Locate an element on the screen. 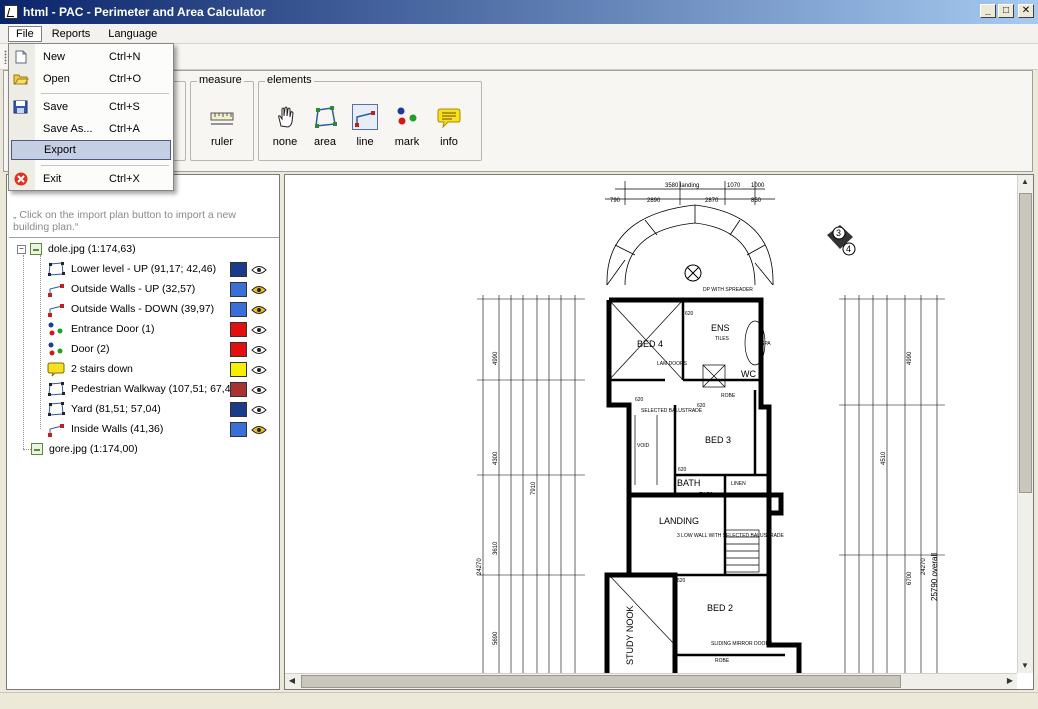 This screenshot has width=1038, height=709. menu-item-save: Save Ctrl+S is located at coordinates (91, 107).